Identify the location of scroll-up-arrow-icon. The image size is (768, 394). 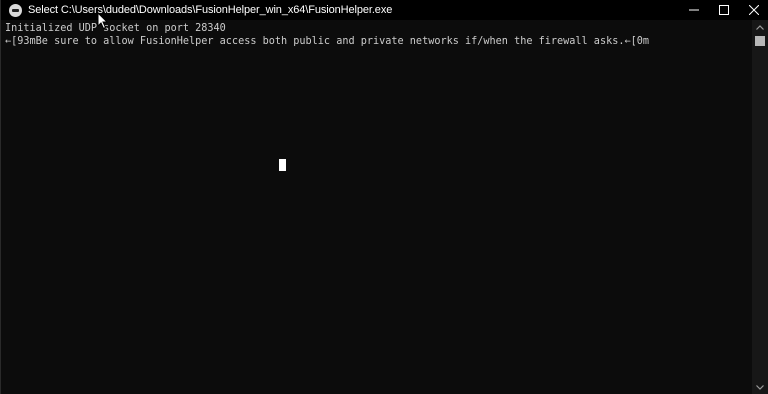
(760, 27).